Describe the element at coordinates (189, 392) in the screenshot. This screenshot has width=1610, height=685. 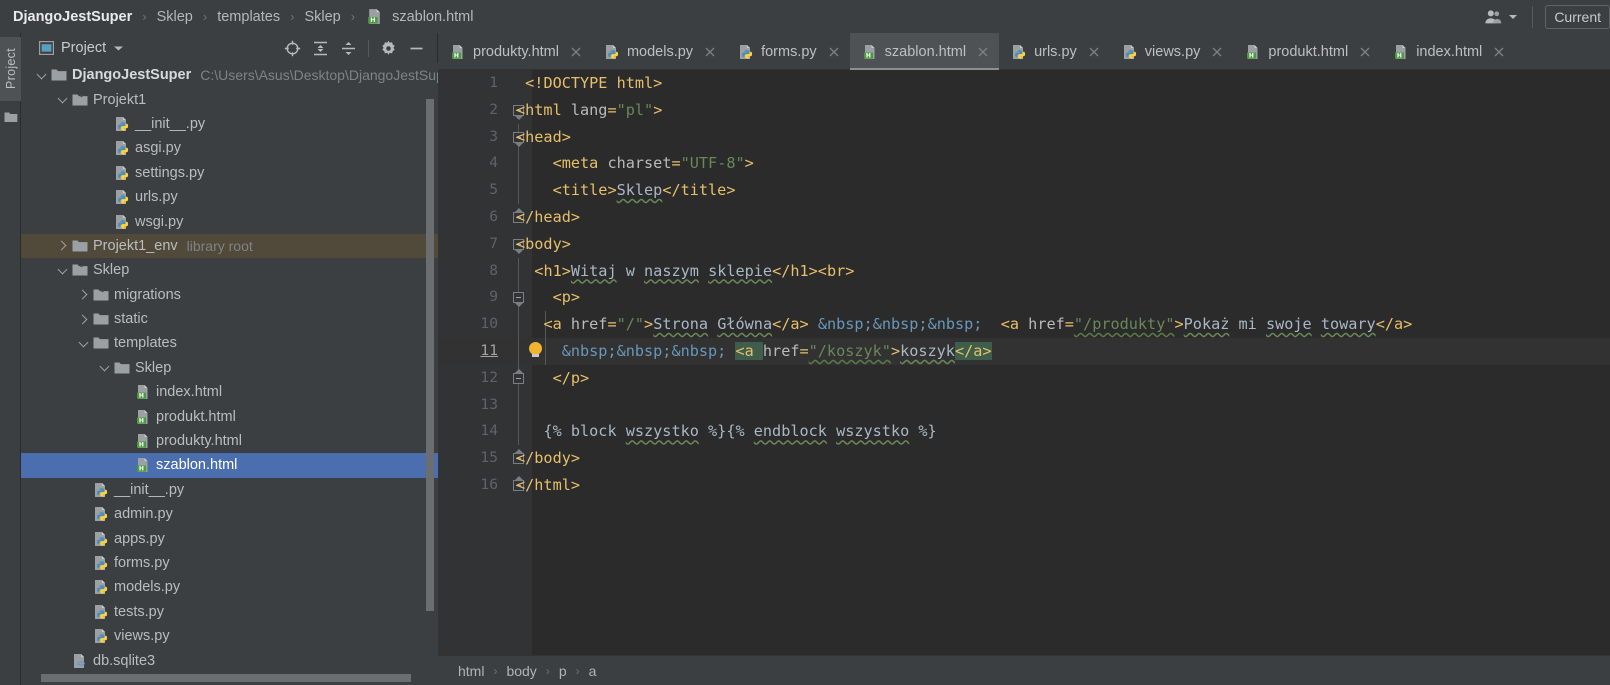
I see `tree-item-label: index.html` at that location.